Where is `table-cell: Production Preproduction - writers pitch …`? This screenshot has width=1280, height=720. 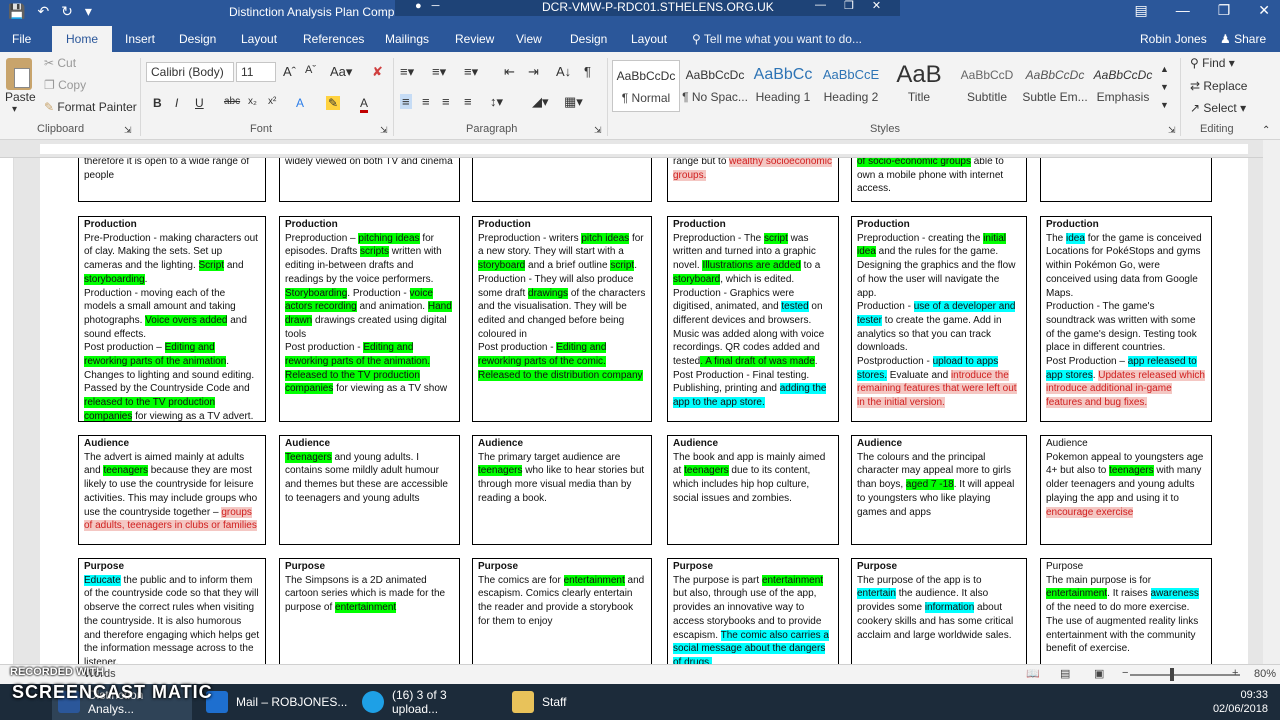
table-cell: Production Preproduction - writers pitch … is located at coordinates (562, 319).